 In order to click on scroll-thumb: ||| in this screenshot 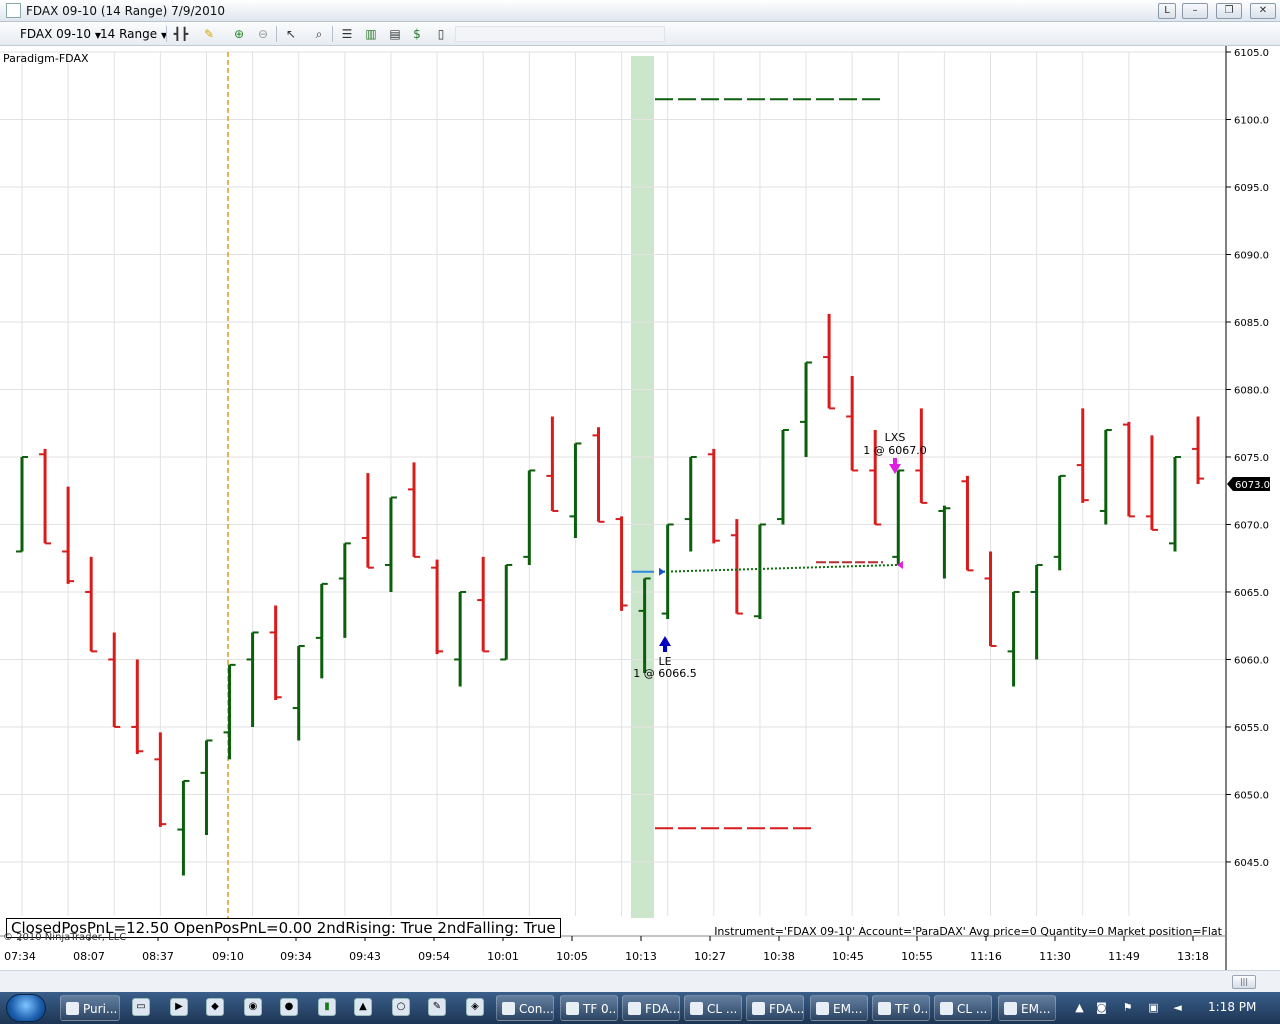, I will do `click(1244, 982)`.